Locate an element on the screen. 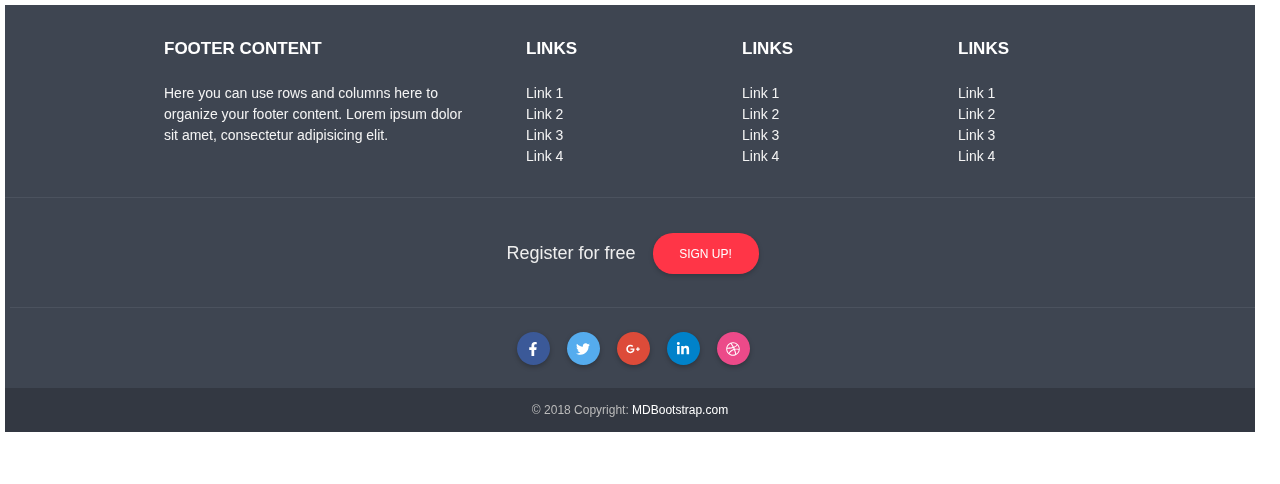 This screenshot has width=1280, height=484. register-text: Register for free is located at coordinates (571, 253).